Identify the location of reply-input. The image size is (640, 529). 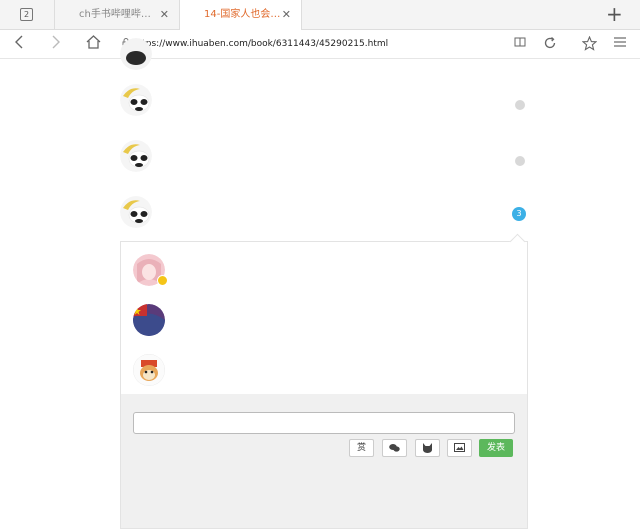
(324, 423).